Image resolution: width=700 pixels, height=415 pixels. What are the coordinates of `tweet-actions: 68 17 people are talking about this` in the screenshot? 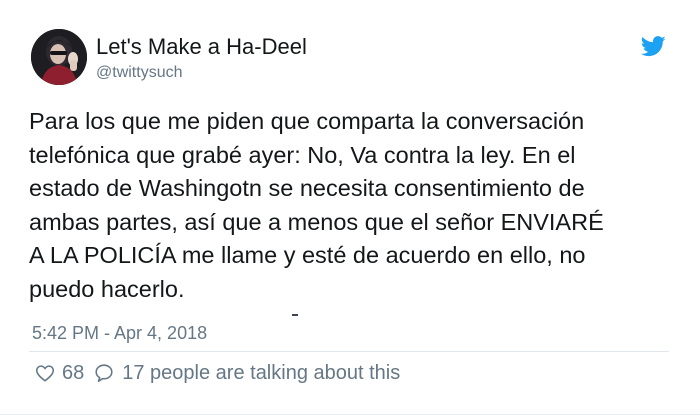 It's located at (217, 373).